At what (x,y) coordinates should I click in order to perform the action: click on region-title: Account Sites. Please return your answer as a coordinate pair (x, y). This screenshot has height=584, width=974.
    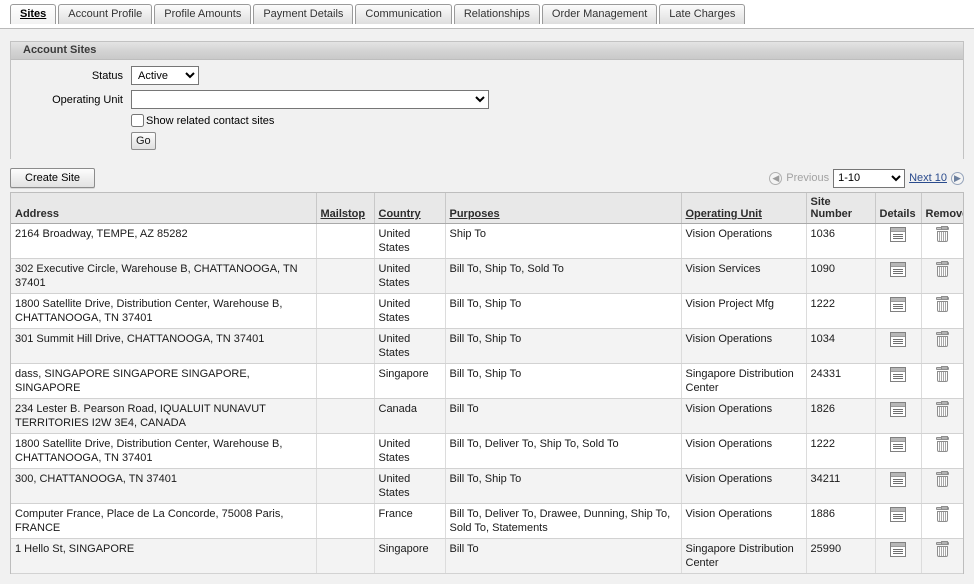
    Looking at the image, I should click on (487, 51).